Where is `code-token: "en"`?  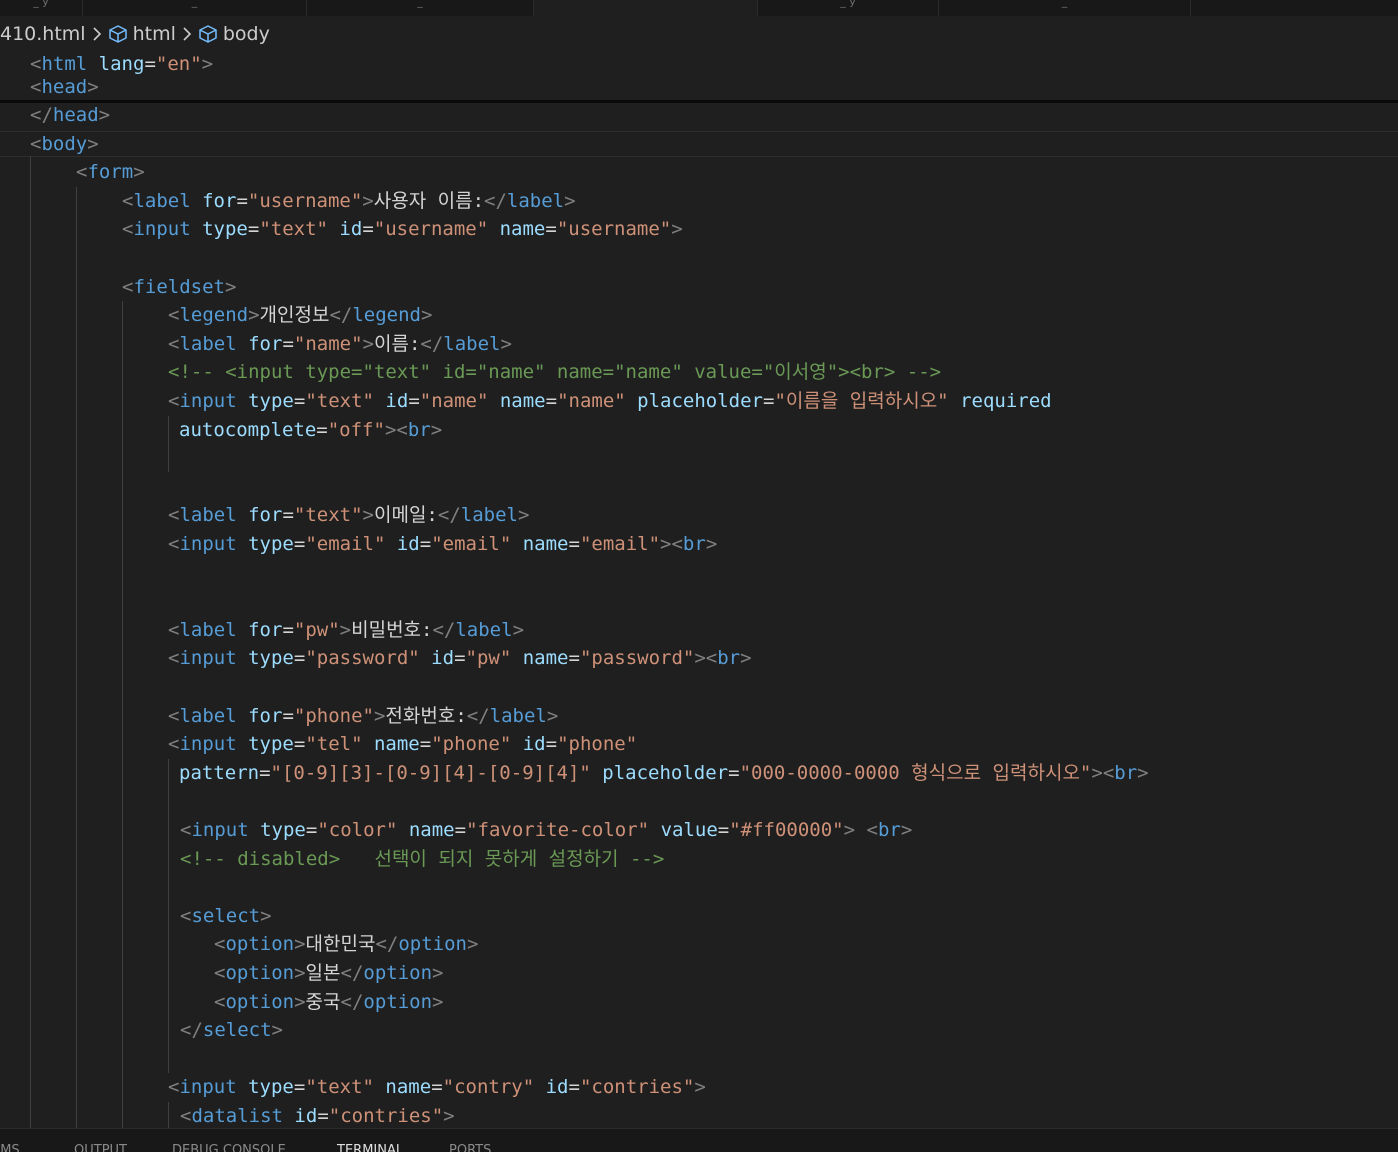 code-token: "en" is located at coordinates (178, 64).